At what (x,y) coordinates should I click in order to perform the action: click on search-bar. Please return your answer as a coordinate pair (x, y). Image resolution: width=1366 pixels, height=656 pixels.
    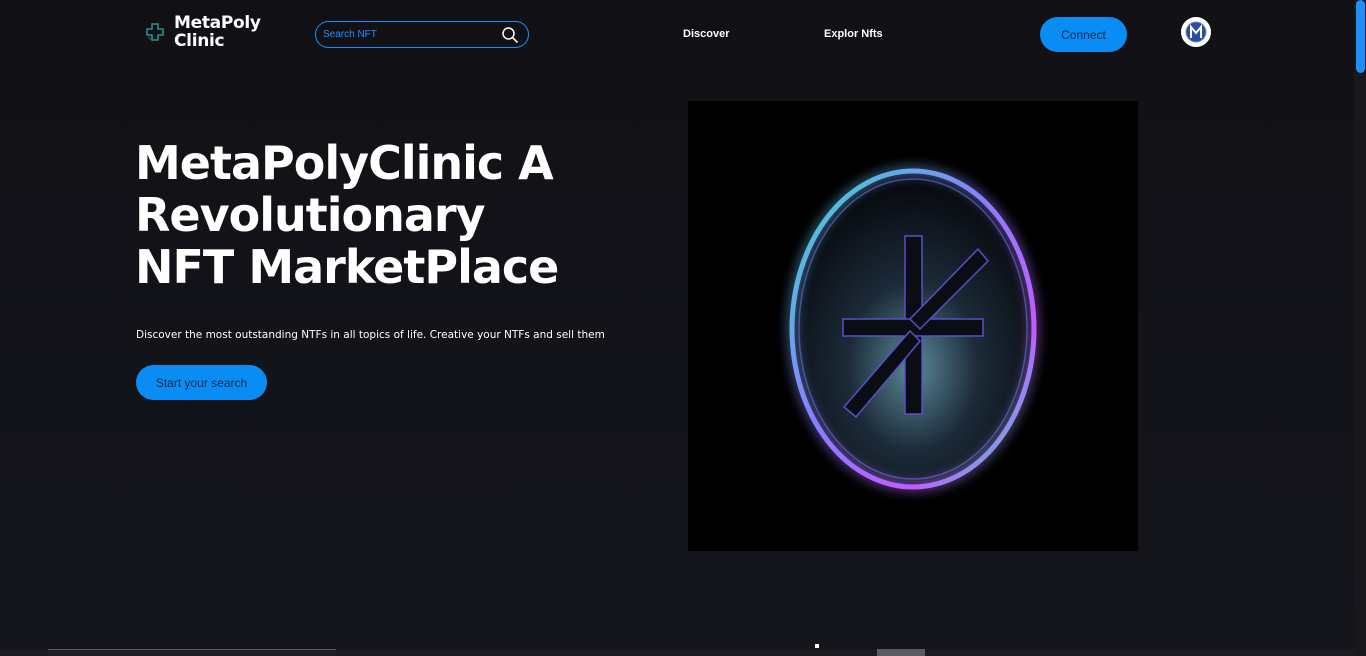
    Looking at the image, I should click on (422, 34).